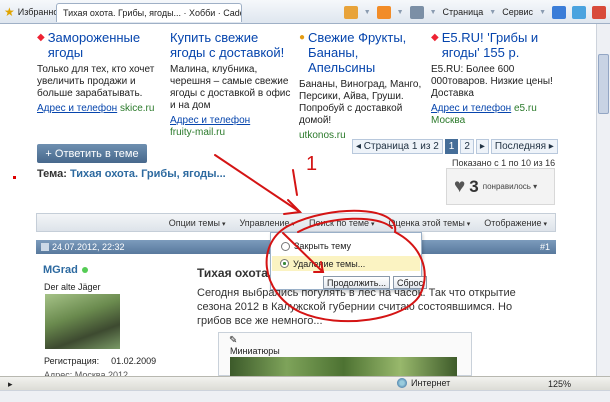  I want to click on ad-title-link: ● Свежие Фрукты, Бананы, Апельсины, so click(361, 52).